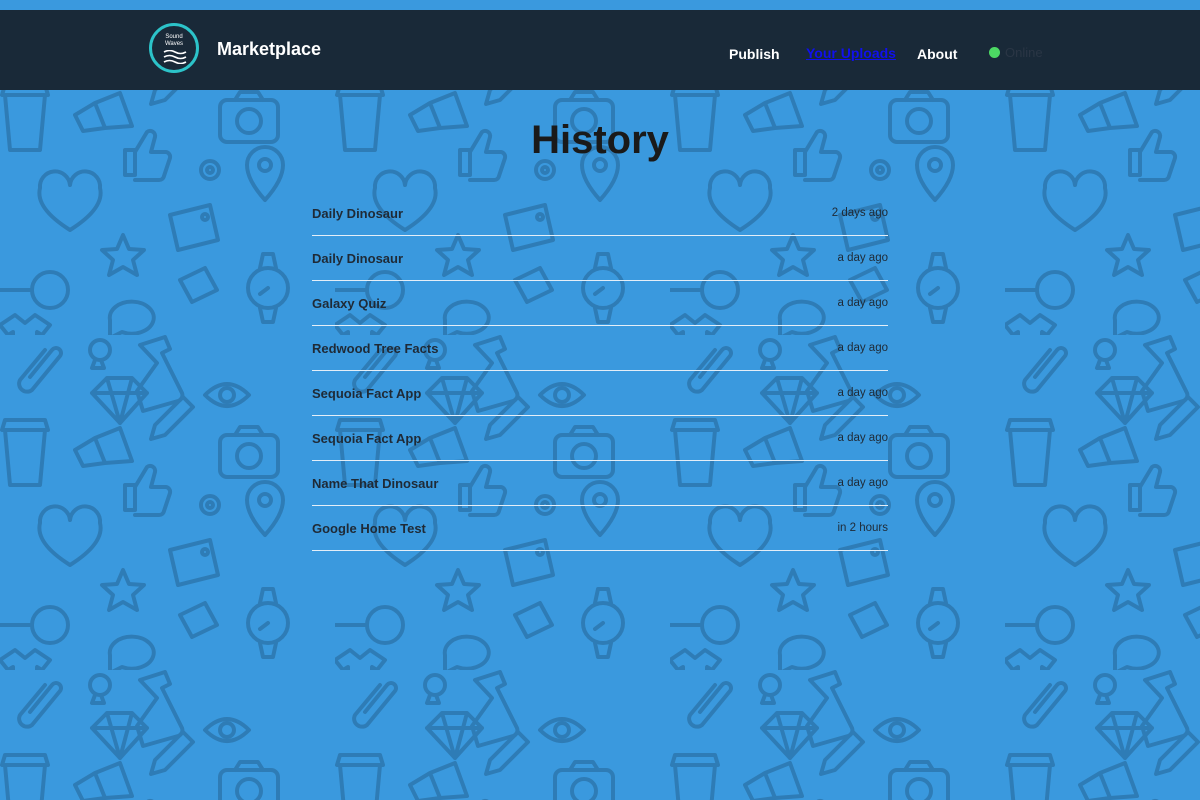 This screenshot has height=800, width=1200. Describe the element at coordinates (600, 483) in the screenshot. I see `history-item: Name That Dinosaur a day ago` at that location.